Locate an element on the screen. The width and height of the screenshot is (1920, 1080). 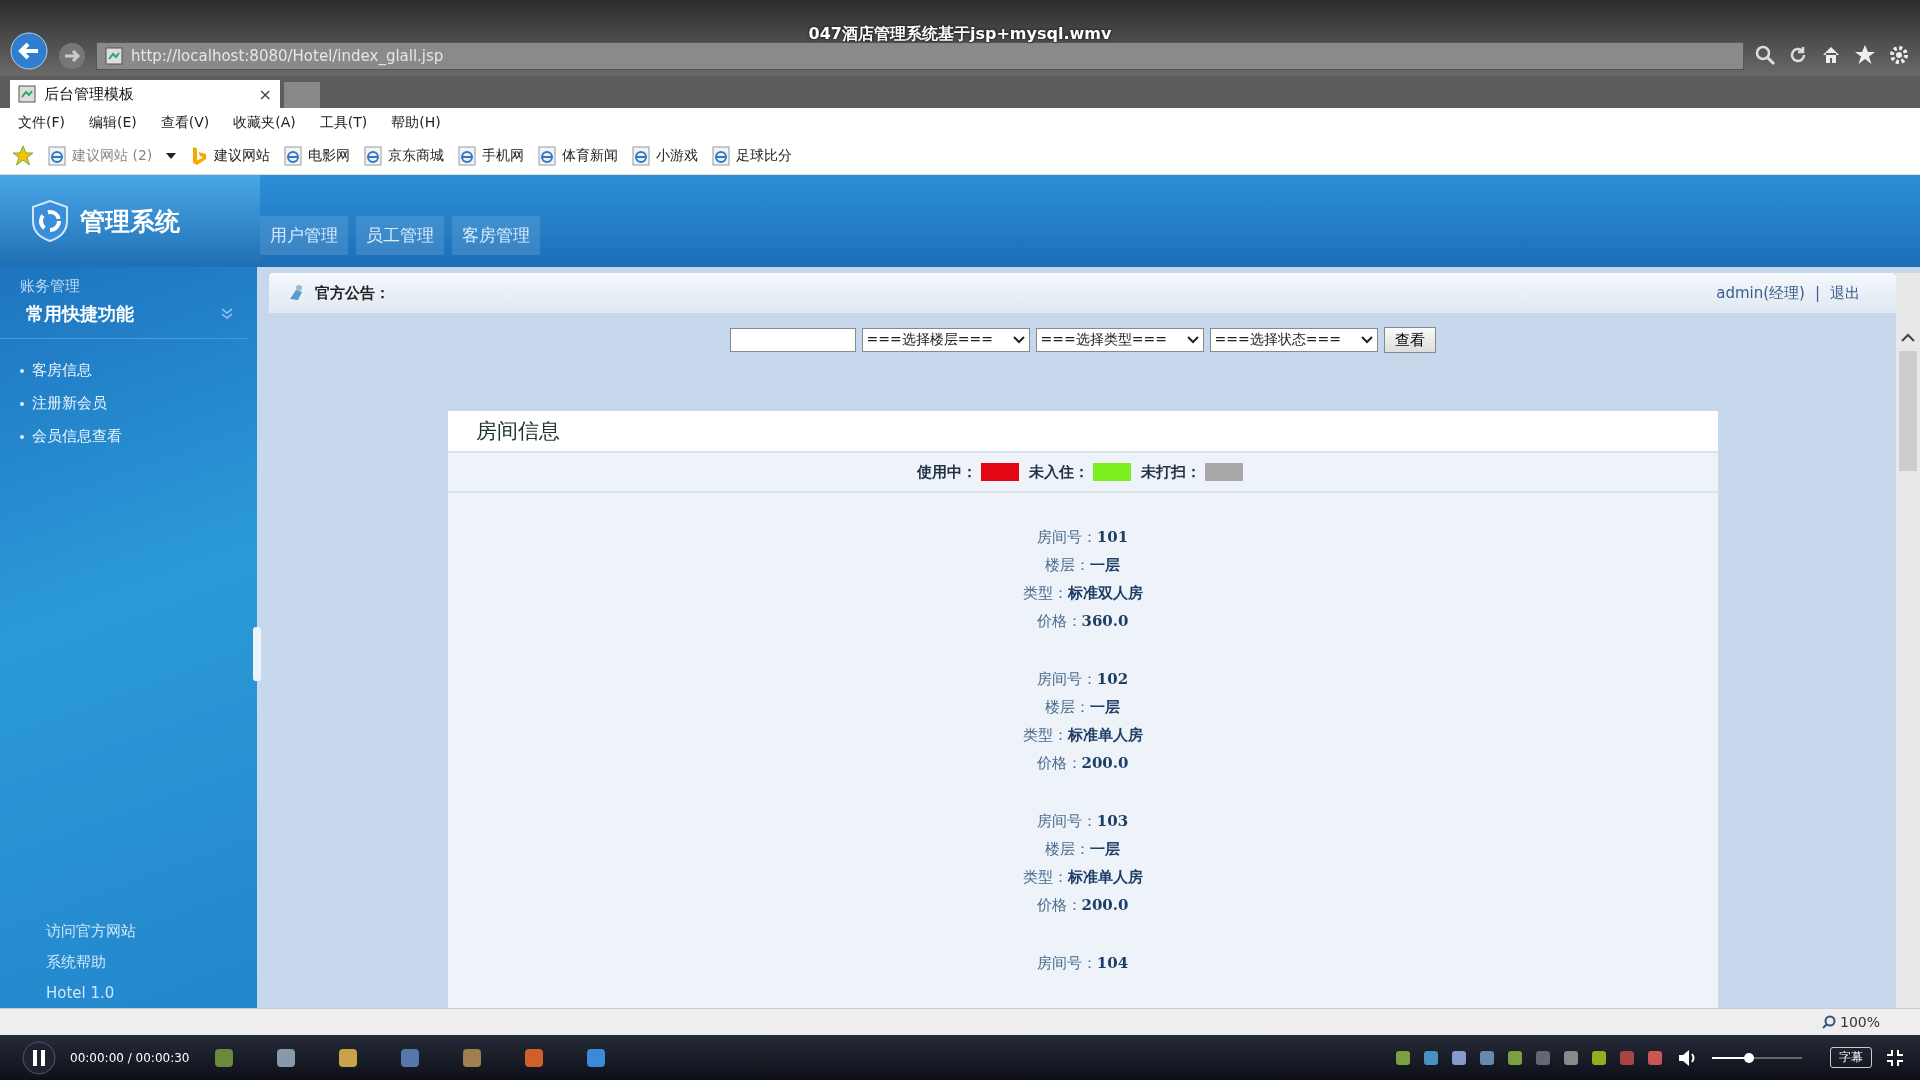
favorite-link: 建议网站 is located at coordinates (230, 156).